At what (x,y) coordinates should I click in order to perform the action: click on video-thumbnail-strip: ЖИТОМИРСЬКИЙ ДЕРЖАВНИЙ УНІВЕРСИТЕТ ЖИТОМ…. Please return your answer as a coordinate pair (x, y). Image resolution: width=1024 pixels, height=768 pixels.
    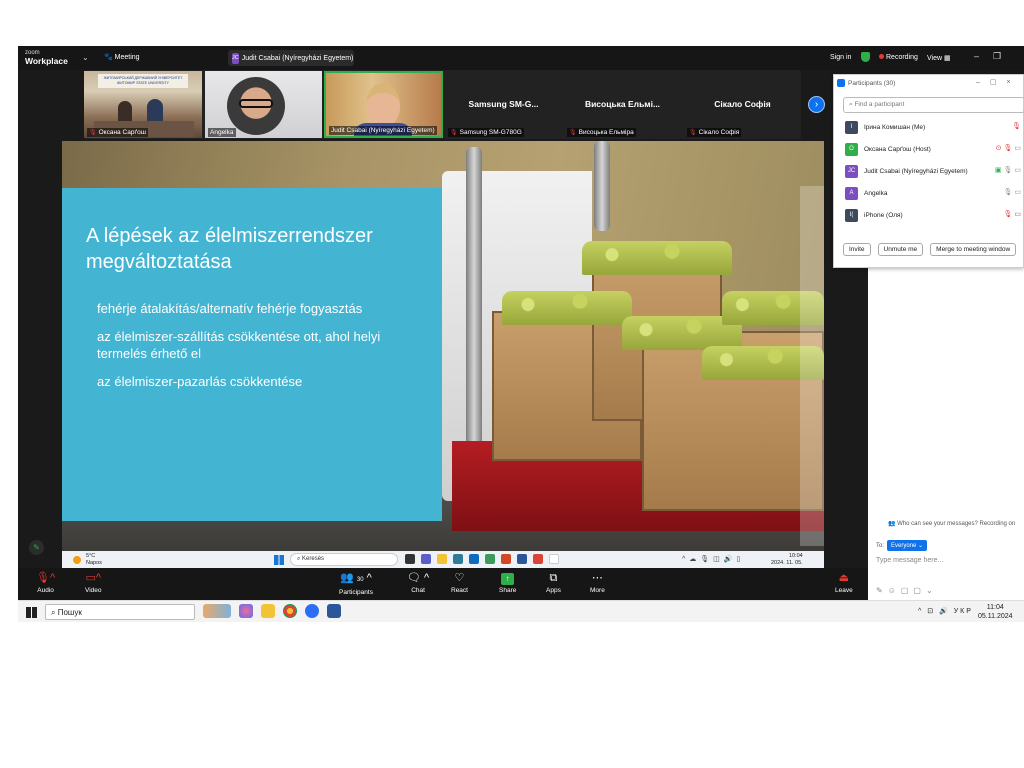
    Looking at the image, I should click on (442, 104).